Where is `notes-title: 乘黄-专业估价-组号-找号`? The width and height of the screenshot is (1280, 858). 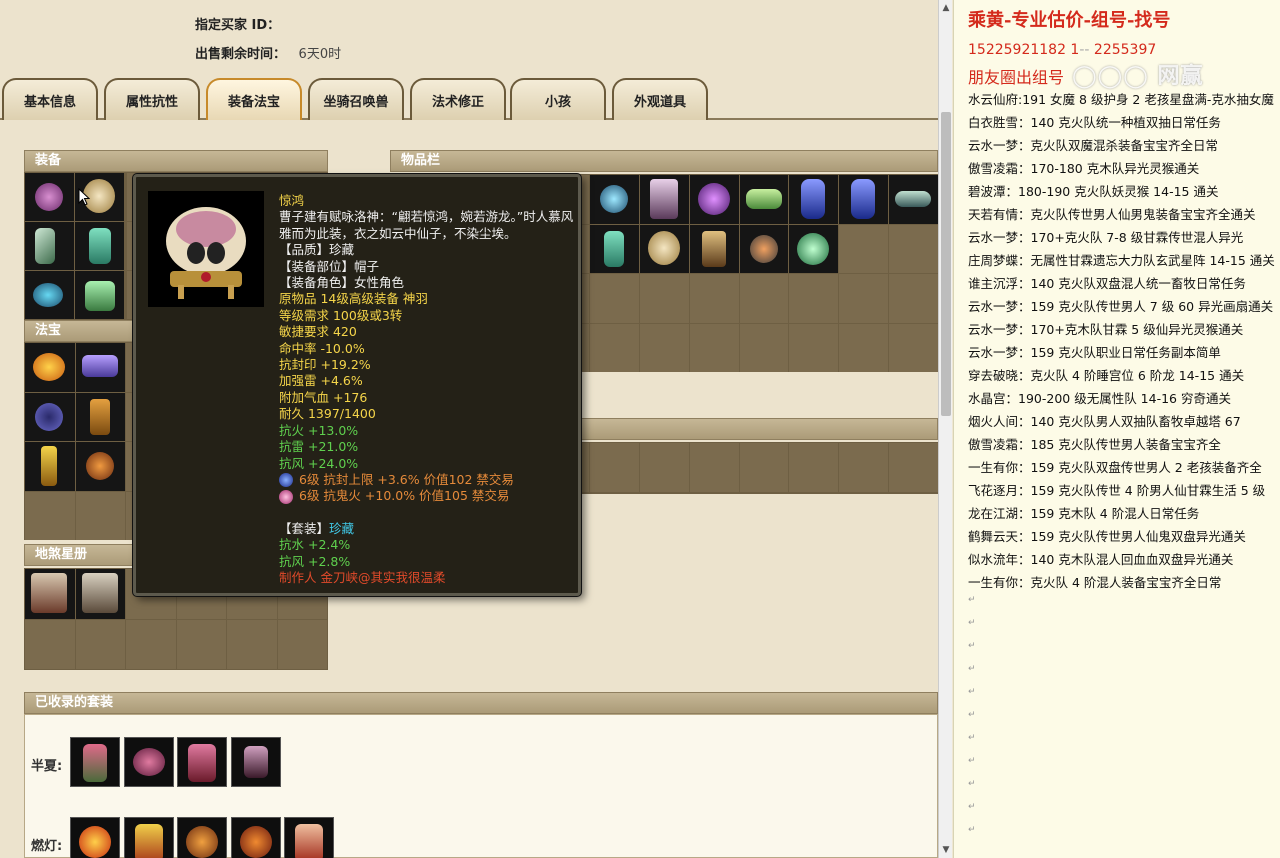 notes-title: 乘黄-专业估价-组号-找号 is located at coordinates (1069, 20).